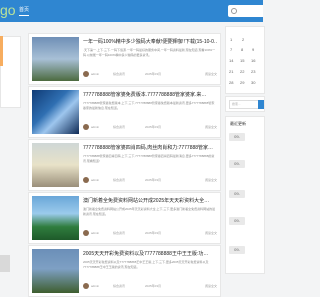  What do you see at coordinates (253, 49) in the screenshot?
I see `calendar-day: 9` at bounding box center [253, 49].